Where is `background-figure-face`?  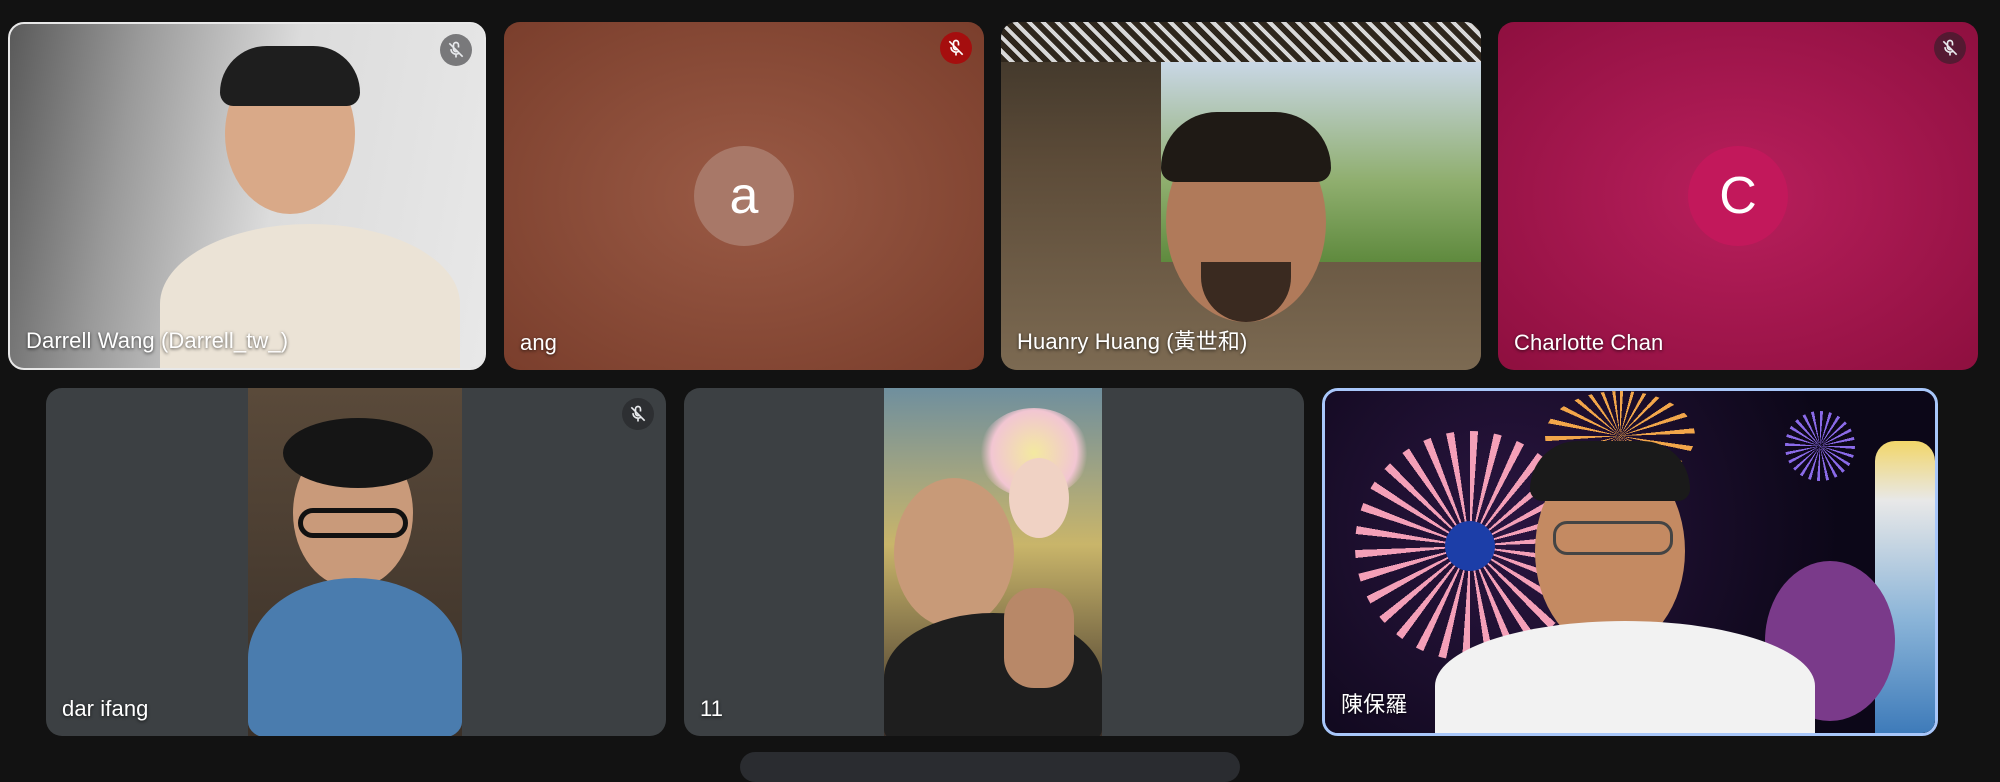 background-figure-face is located at coordinates (1039, 498).